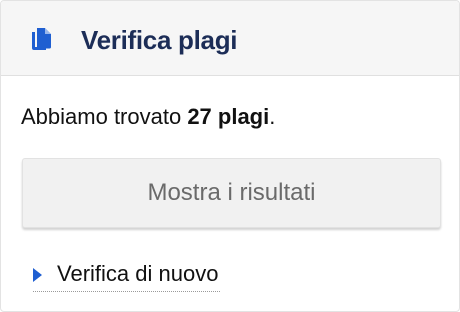 The image size is (460, 312). Describe the element at coordinates (272, 116) in the screenshot. I see `result-suffix: .` at that location.